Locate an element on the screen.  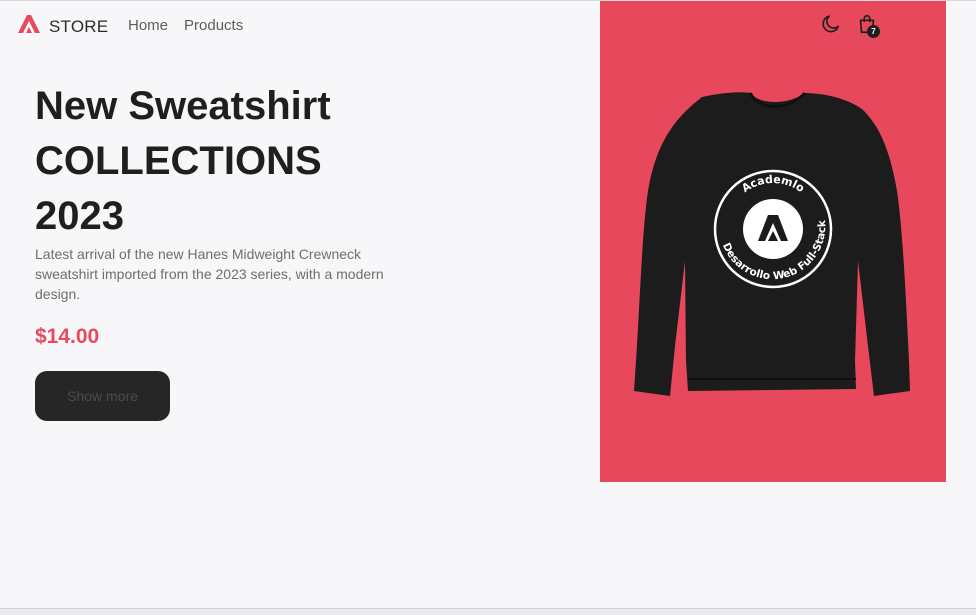
hero-title-line: COLLECTIONS is located at coordinates (178, 161).